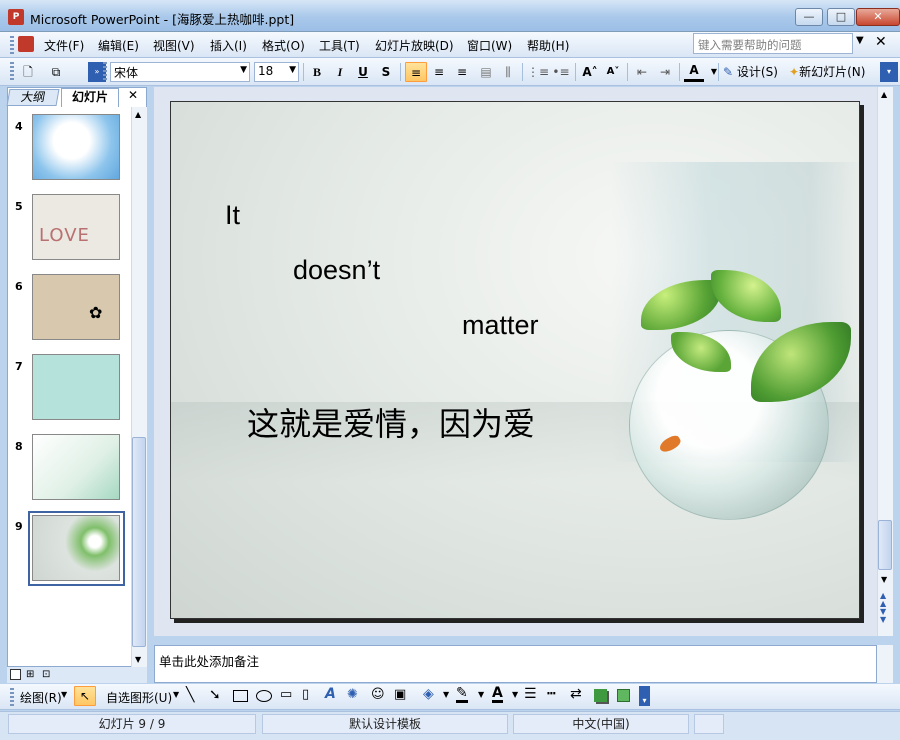  I want to click on align-center-icon: ≡, so click(439, 72).